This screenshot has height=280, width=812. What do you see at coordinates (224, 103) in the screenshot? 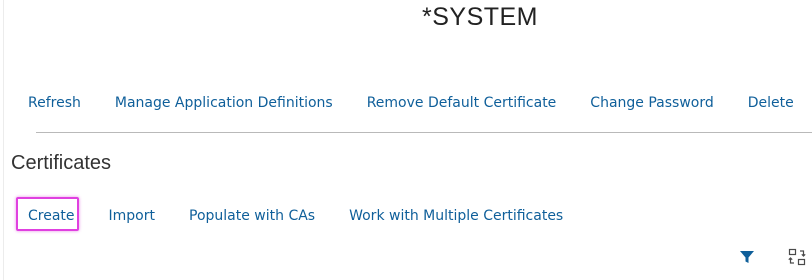
I see `manage-application-definitions-link: Manage Application Definitions` at bounding box center [224, 103].